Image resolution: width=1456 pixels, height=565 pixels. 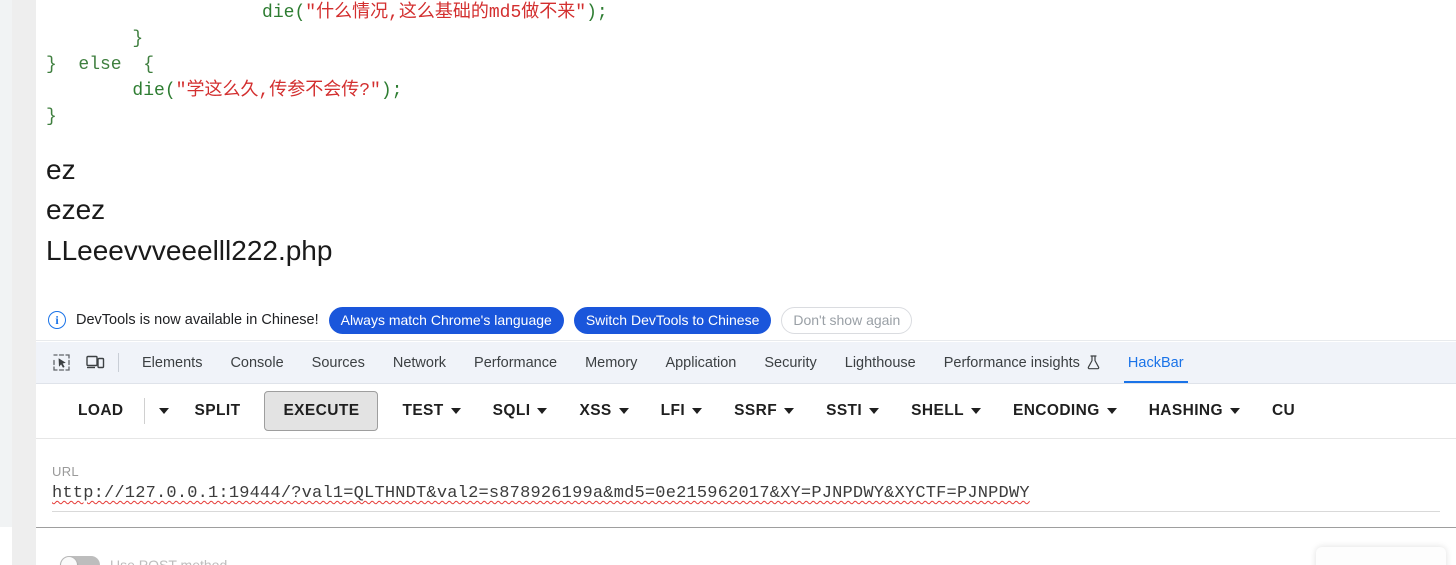 I want to click on hackbar-item-label: HASHING, so click(x=1185, y=410).